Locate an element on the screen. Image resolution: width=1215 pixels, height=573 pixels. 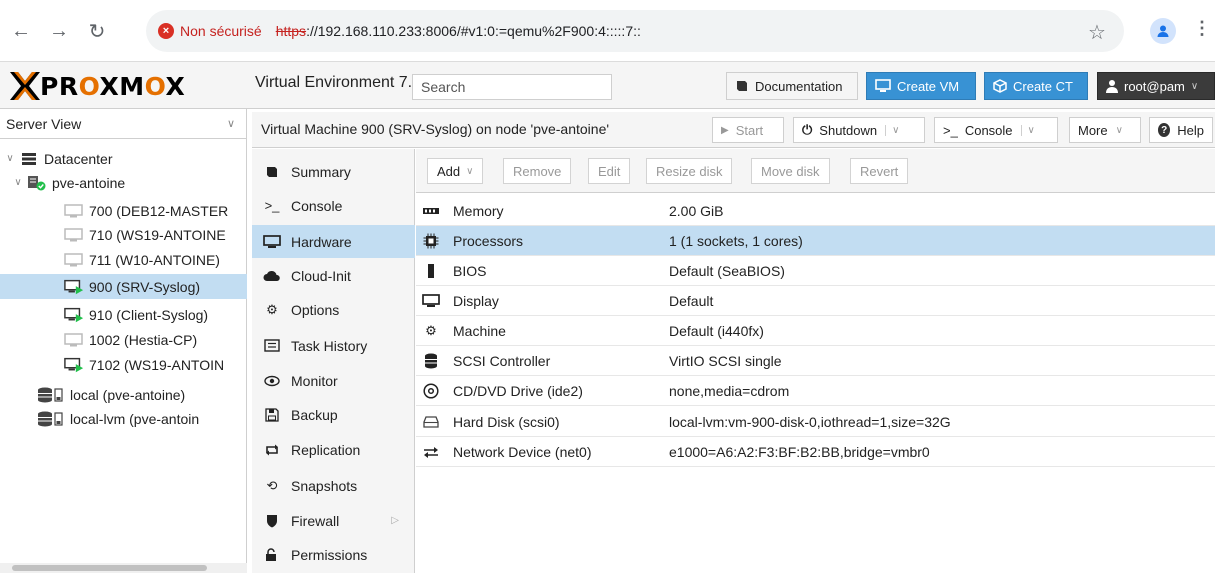
tree-item-node: ∨ pve-antoine is located at coordinates (123, 182).